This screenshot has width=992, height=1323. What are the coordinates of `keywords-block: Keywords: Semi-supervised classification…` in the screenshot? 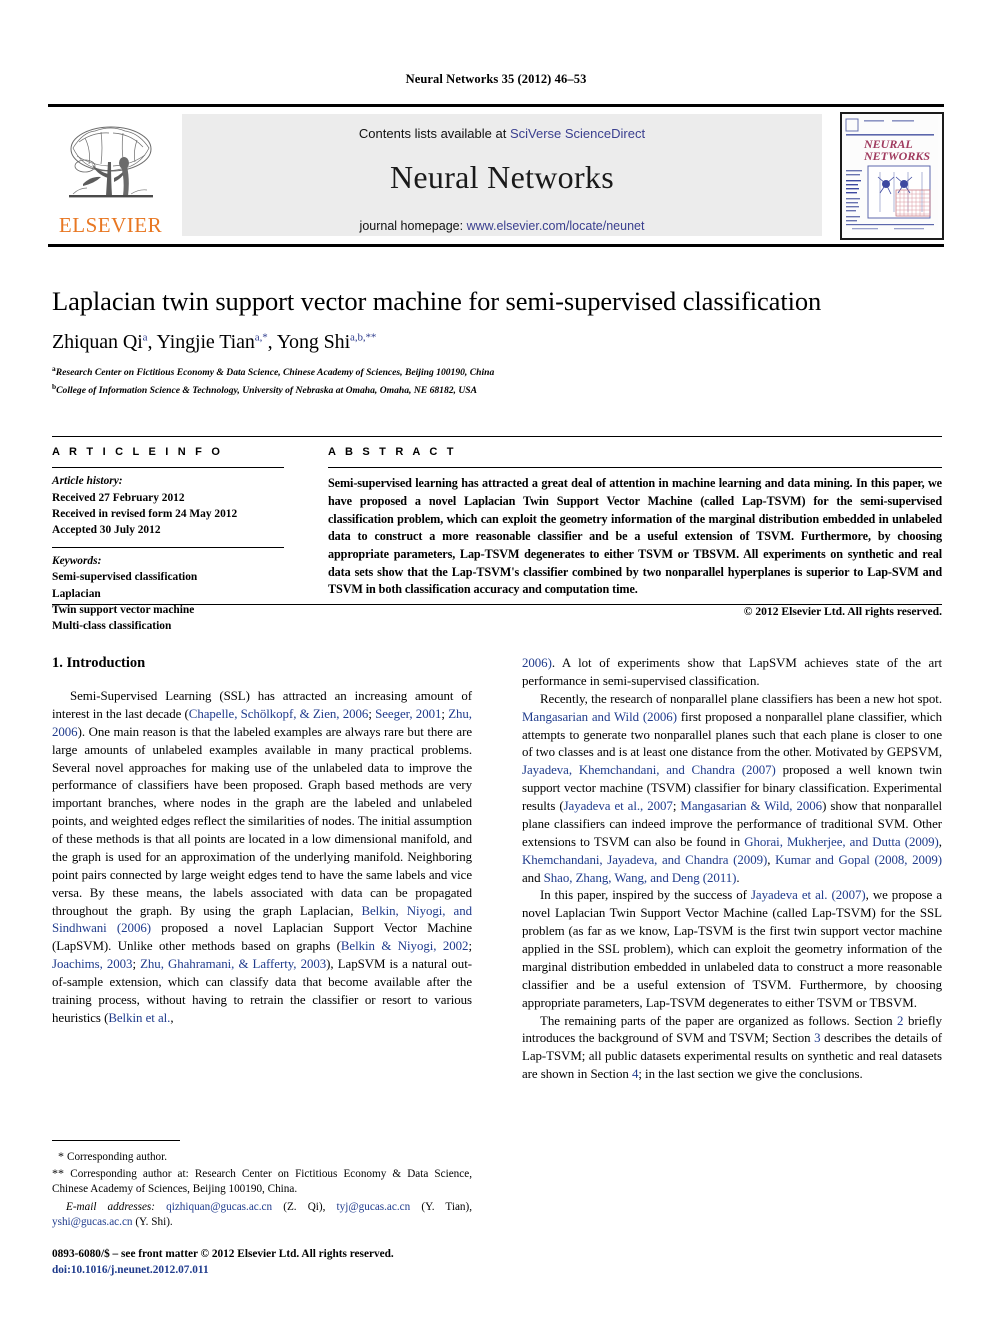 It's located at (168, 593).